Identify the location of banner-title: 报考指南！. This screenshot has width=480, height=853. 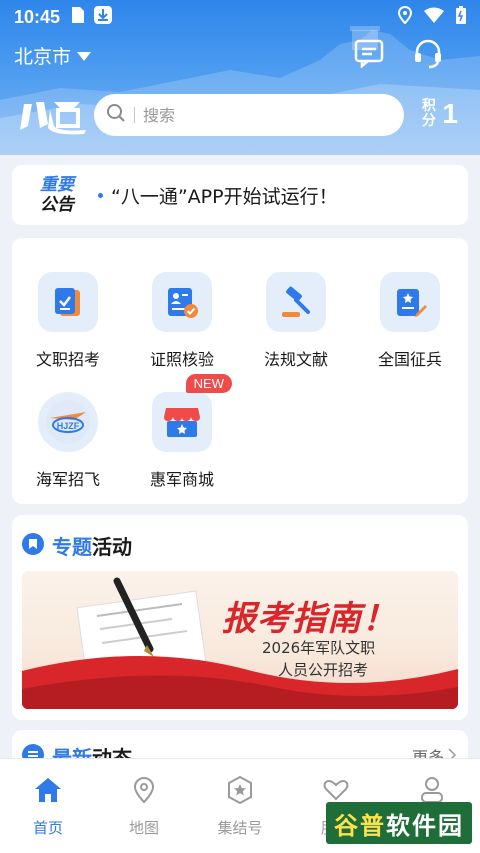
(309, 619).